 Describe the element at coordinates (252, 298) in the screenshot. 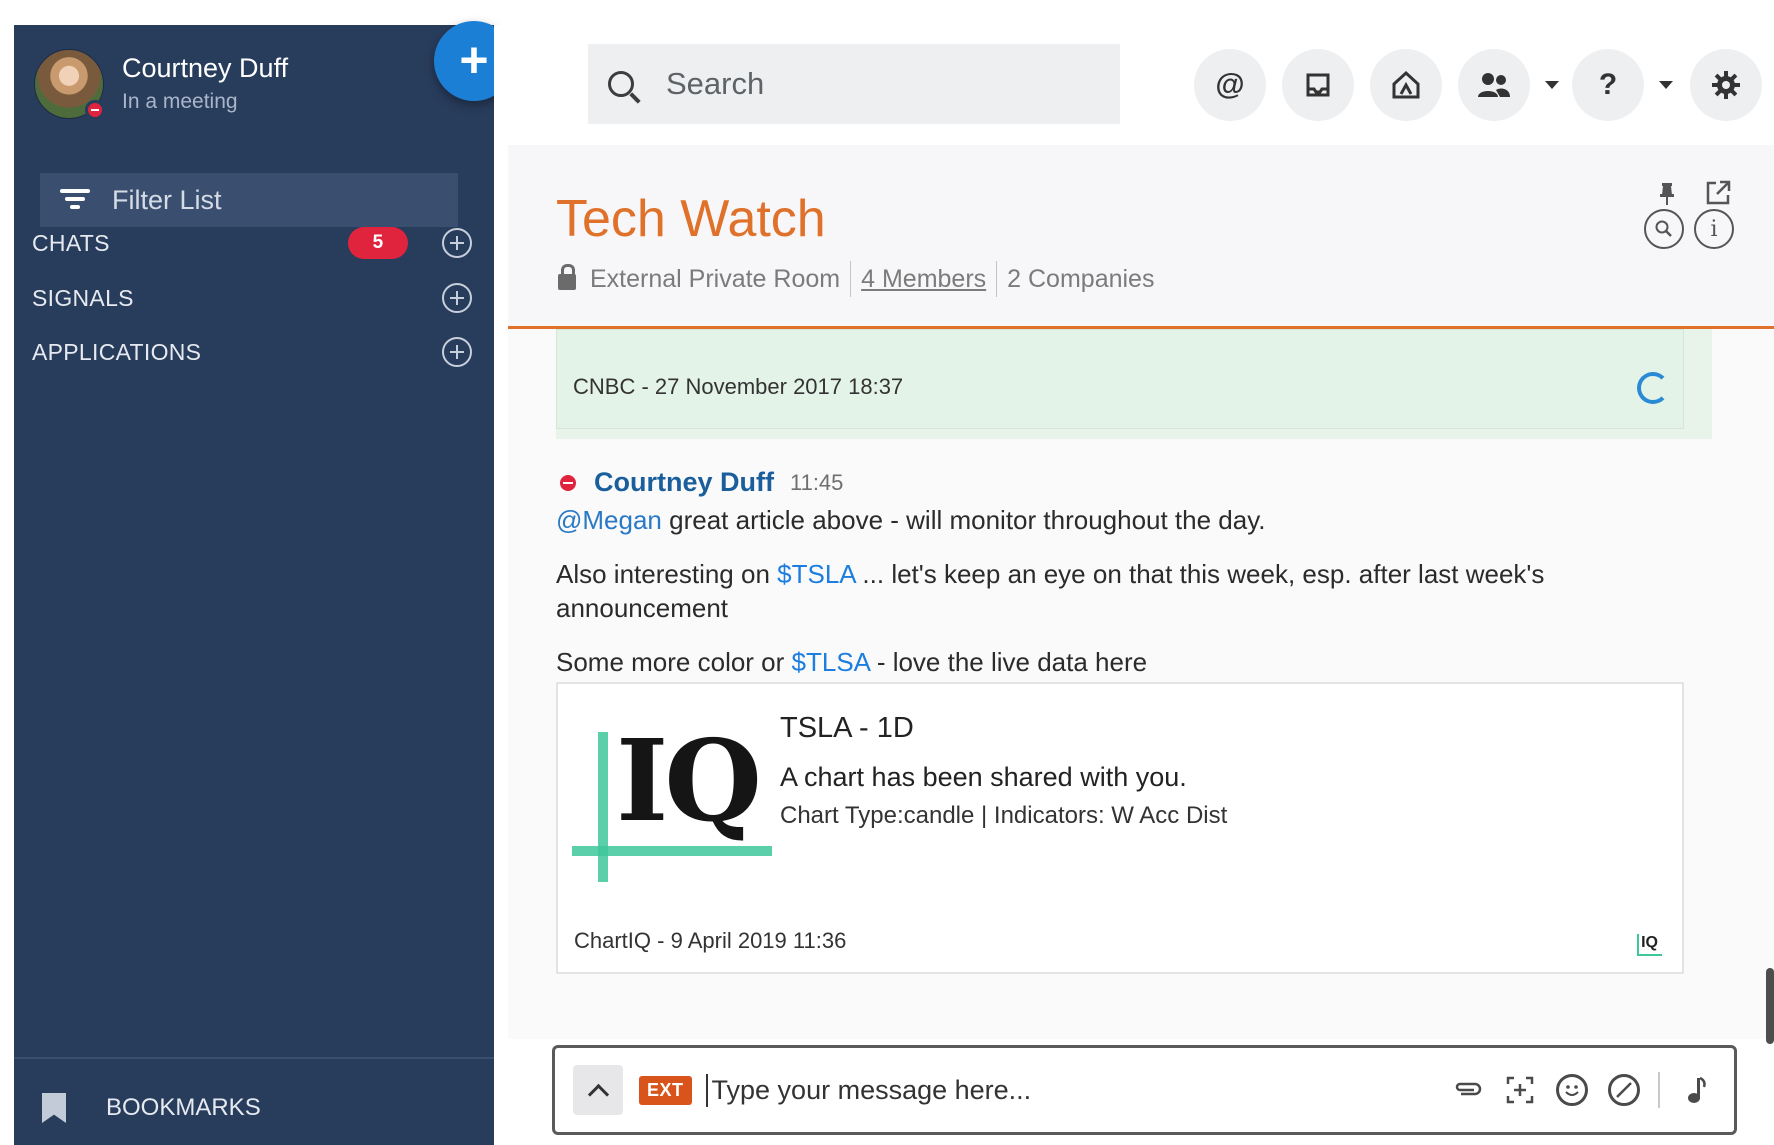

I see `sidebar-section-signals: SIGNALS` at that location.